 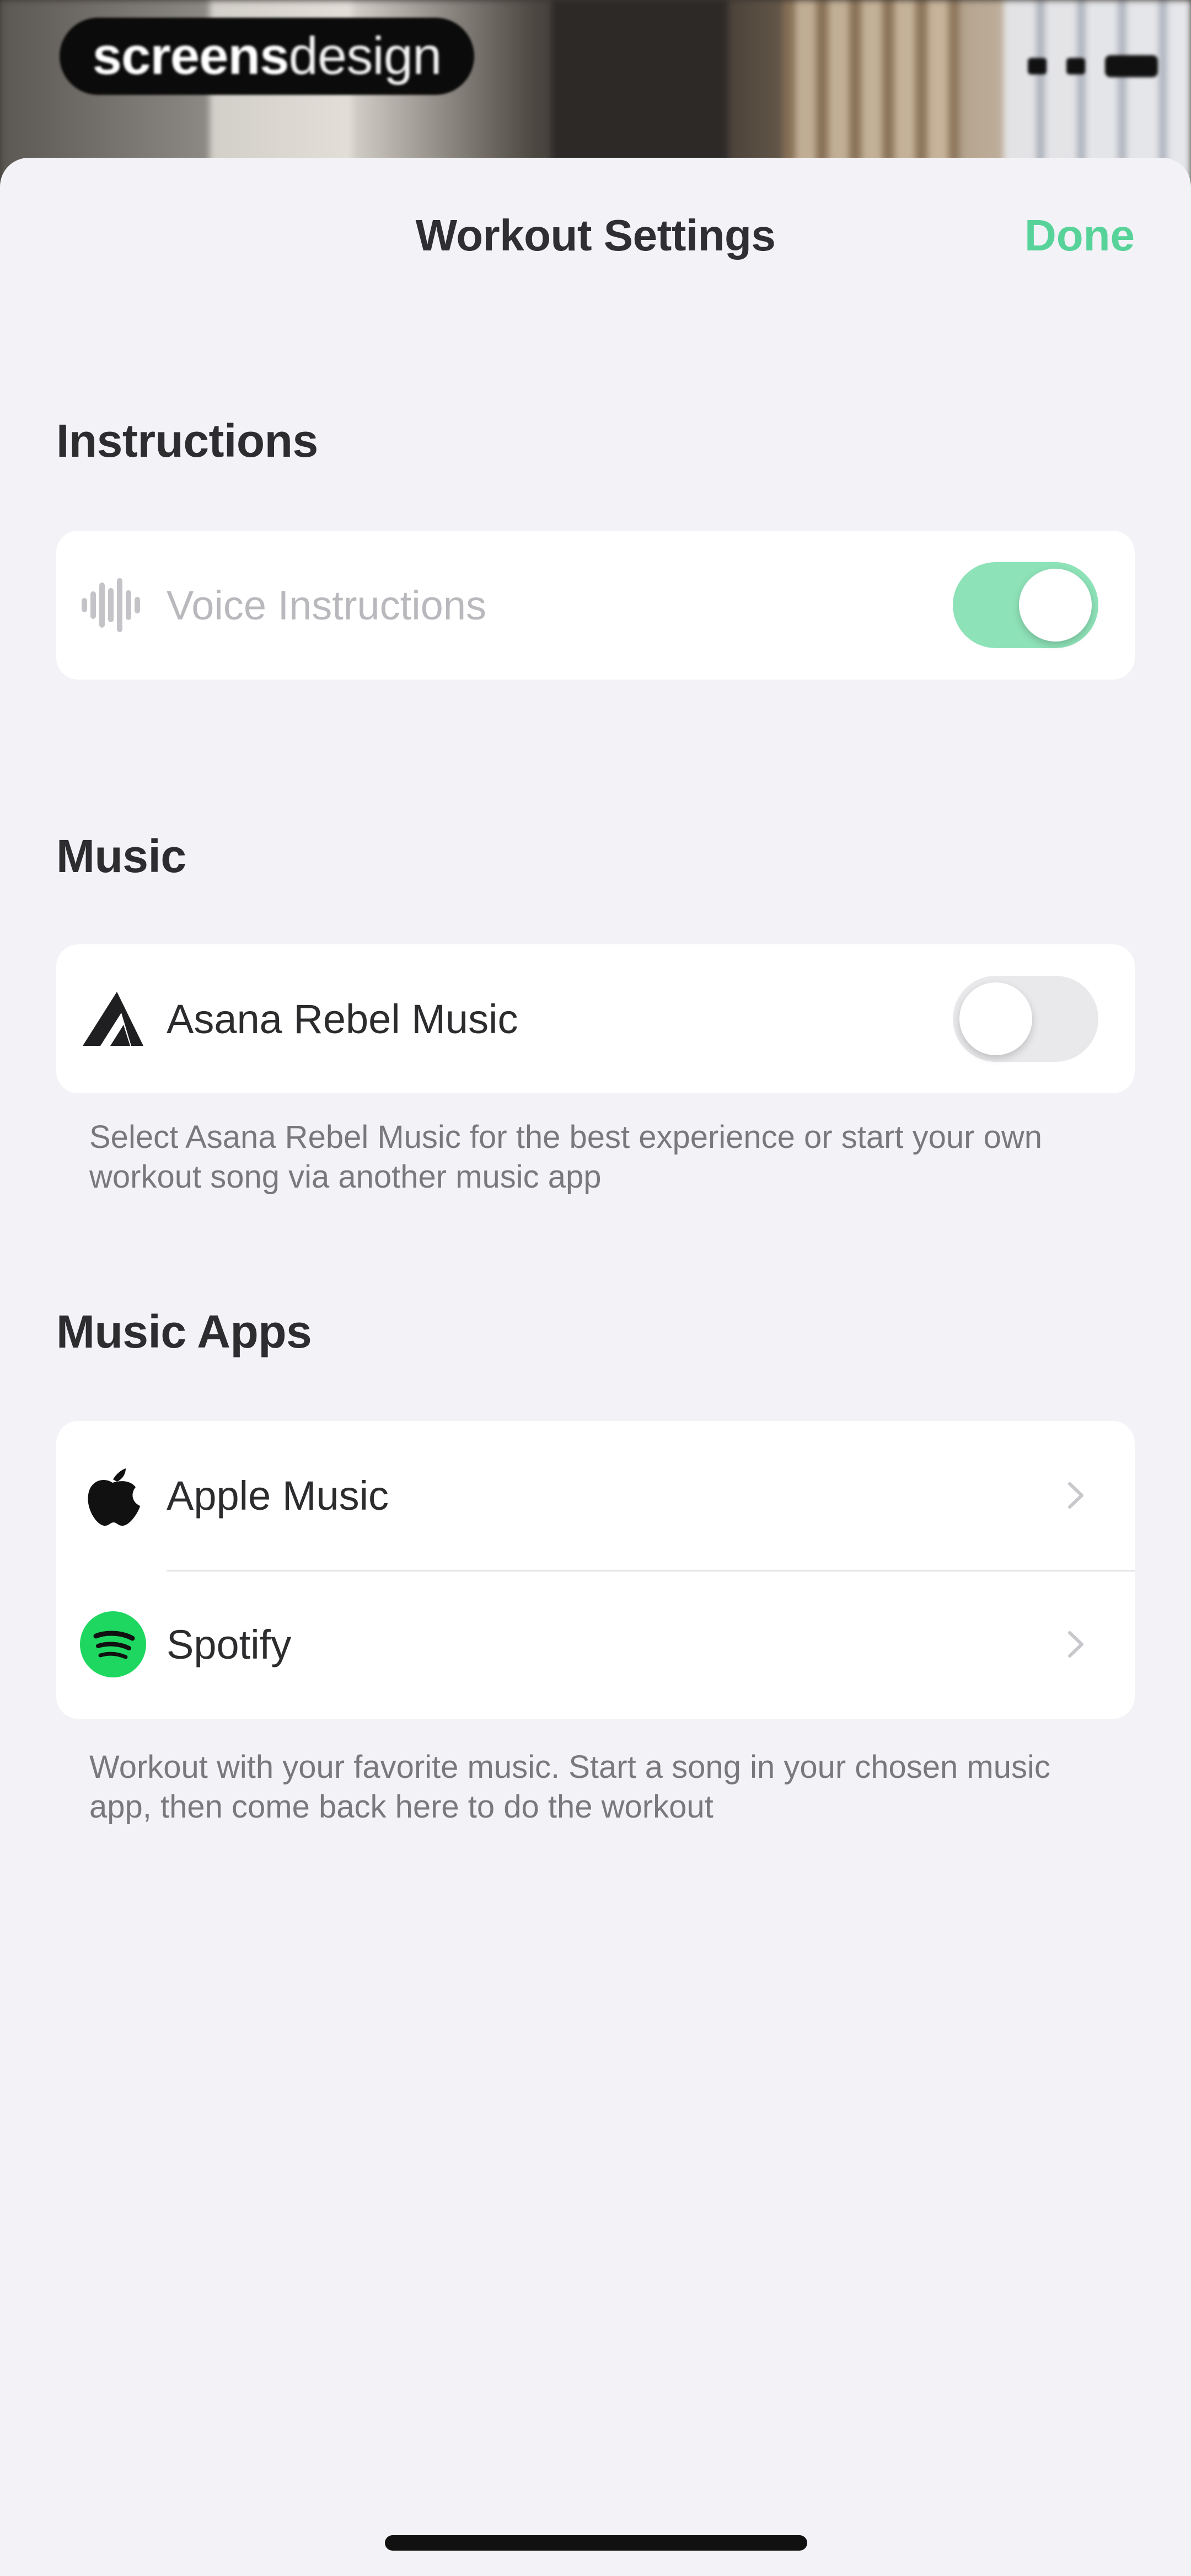 I want to click on watermark-light: design, so click(x=365, y=55).